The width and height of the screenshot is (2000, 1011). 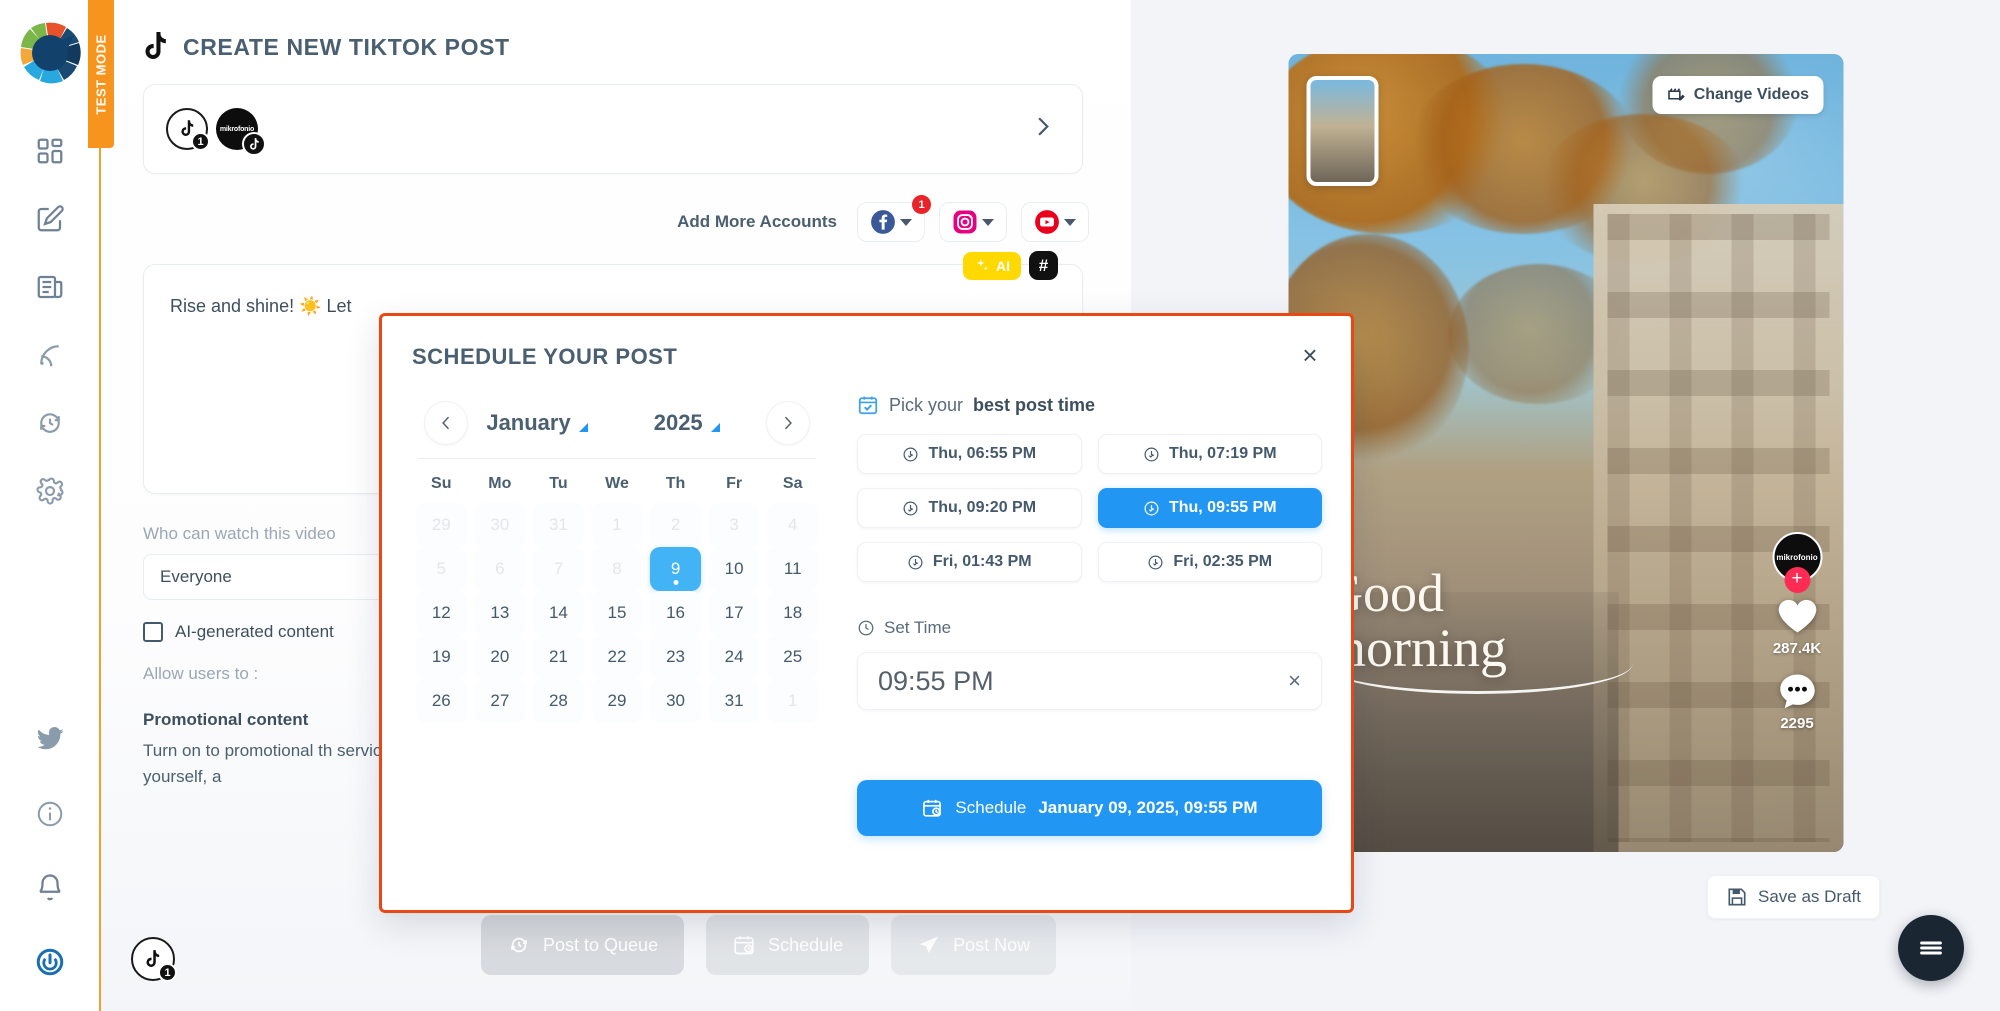 I want to click on calendar-year-select: 2025, so click(x=687, y=423).